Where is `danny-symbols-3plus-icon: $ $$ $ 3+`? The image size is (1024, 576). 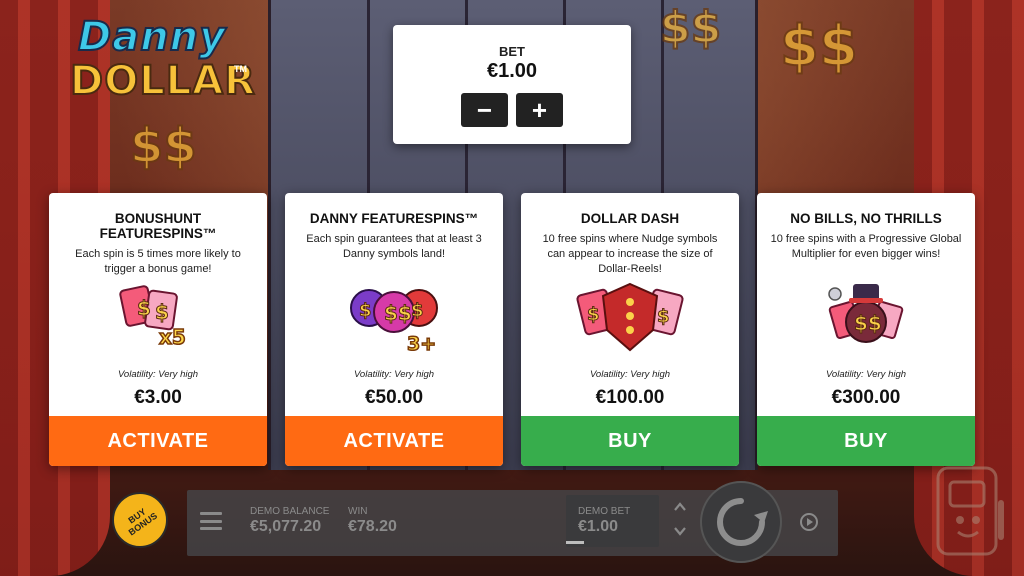
danny-symbols-3plus-icon: $ $$ $ 3+ is located at coordinates (394, 322).